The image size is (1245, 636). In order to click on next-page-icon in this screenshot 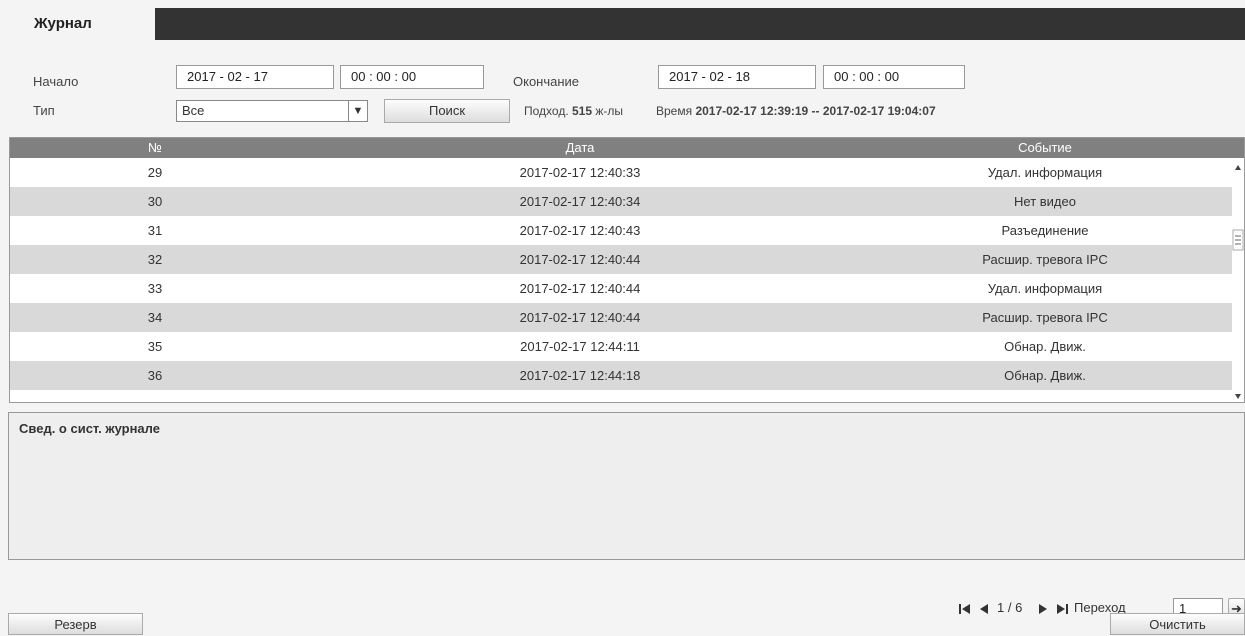, I will do `click(1043, 609)`.